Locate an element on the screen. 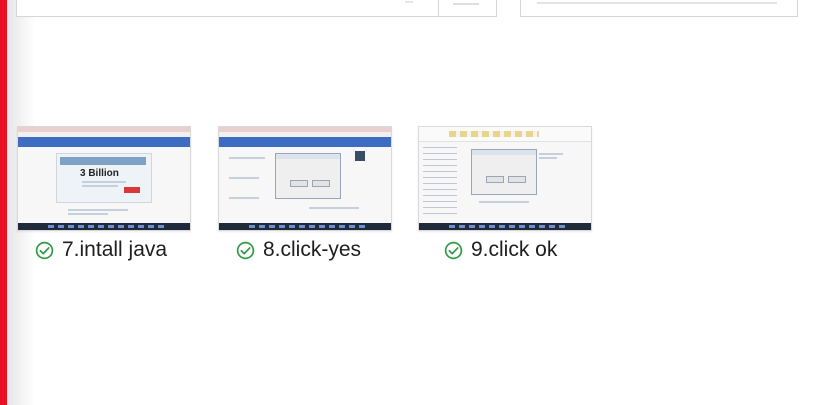 The image size is (820, 405). thumbnail-banner-text: 3 Billion is located at coordinates (99, 173).